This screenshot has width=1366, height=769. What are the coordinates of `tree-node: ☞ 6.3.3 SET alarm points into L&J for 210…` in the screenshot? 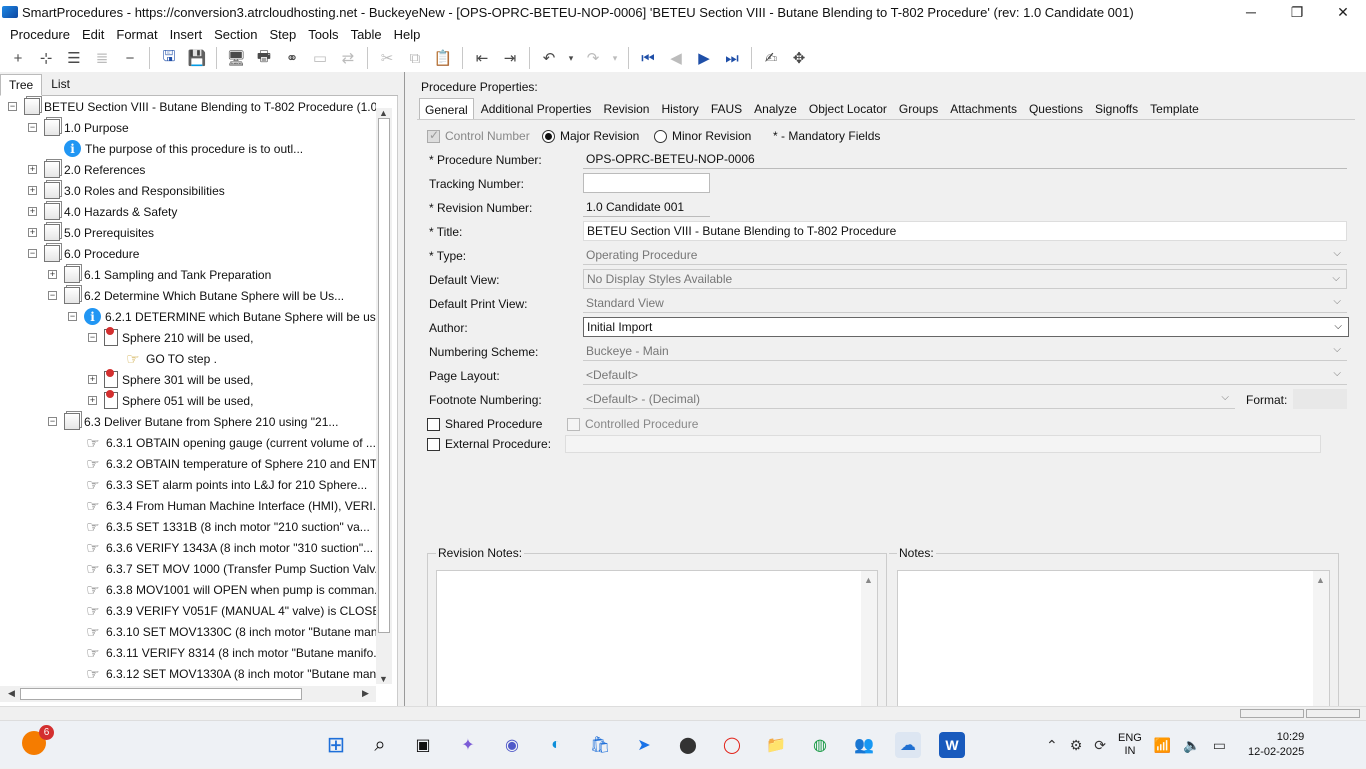 It's located at (217, 484).